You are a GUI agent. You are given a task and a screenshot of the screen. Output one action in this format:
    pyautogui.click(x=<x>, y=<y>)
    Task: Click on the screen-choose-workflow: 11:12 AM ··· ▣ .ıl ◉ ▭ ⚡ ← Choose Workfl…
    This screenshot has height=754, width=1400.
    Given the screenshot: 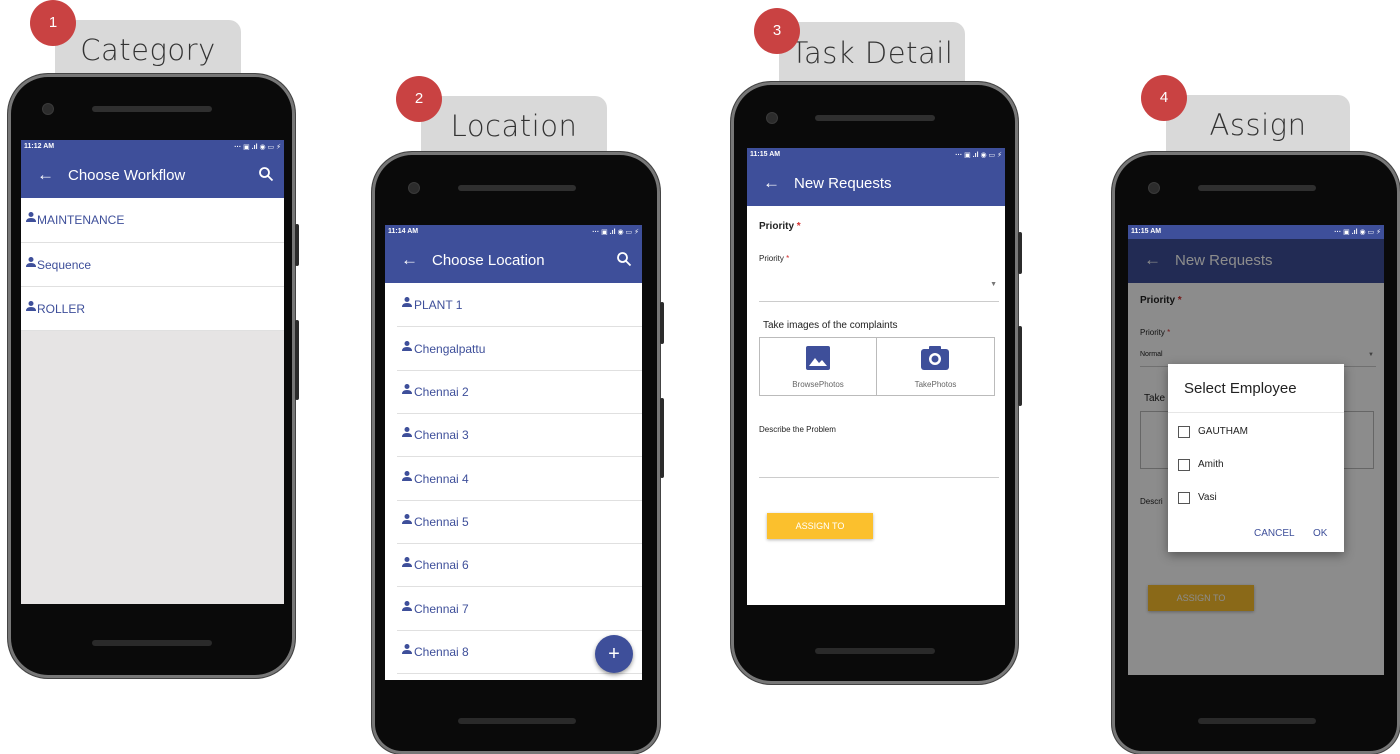 What is the action you would take?
    pyautogui.click(x=152, y=372)
    